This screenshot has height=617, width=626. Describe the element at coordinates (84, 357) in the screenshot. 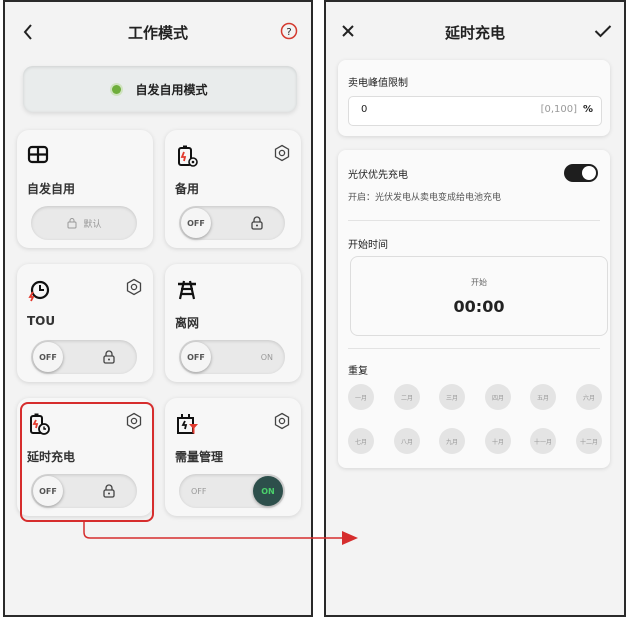

I see `tou-toggle: OFF` at that location.